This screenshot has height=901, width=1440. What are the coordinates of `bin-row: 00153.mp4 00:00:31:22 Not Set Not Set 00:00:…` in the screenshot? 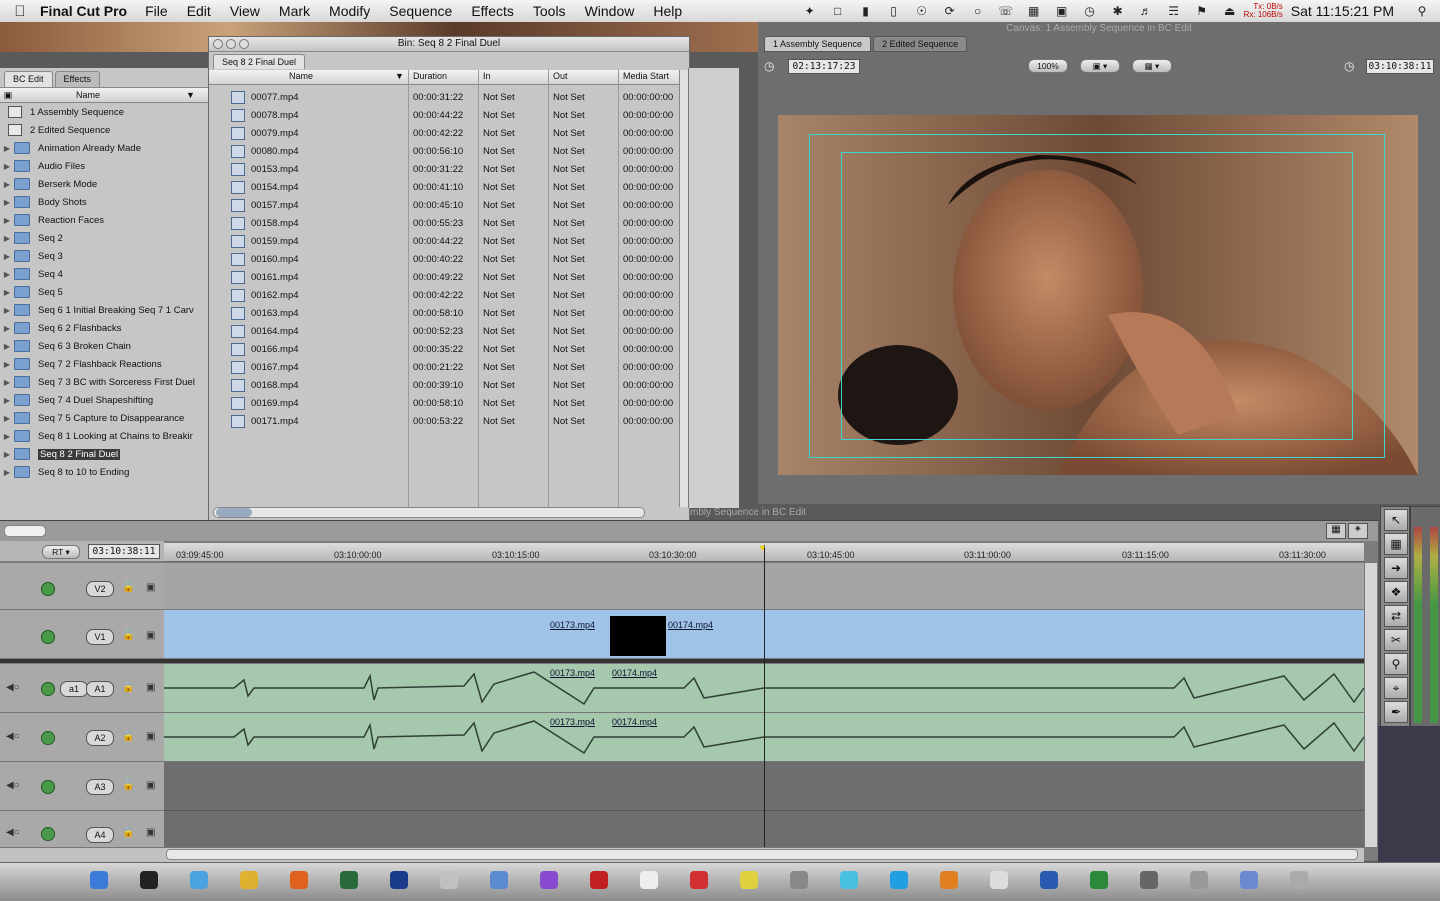 It's located at (444, 169).